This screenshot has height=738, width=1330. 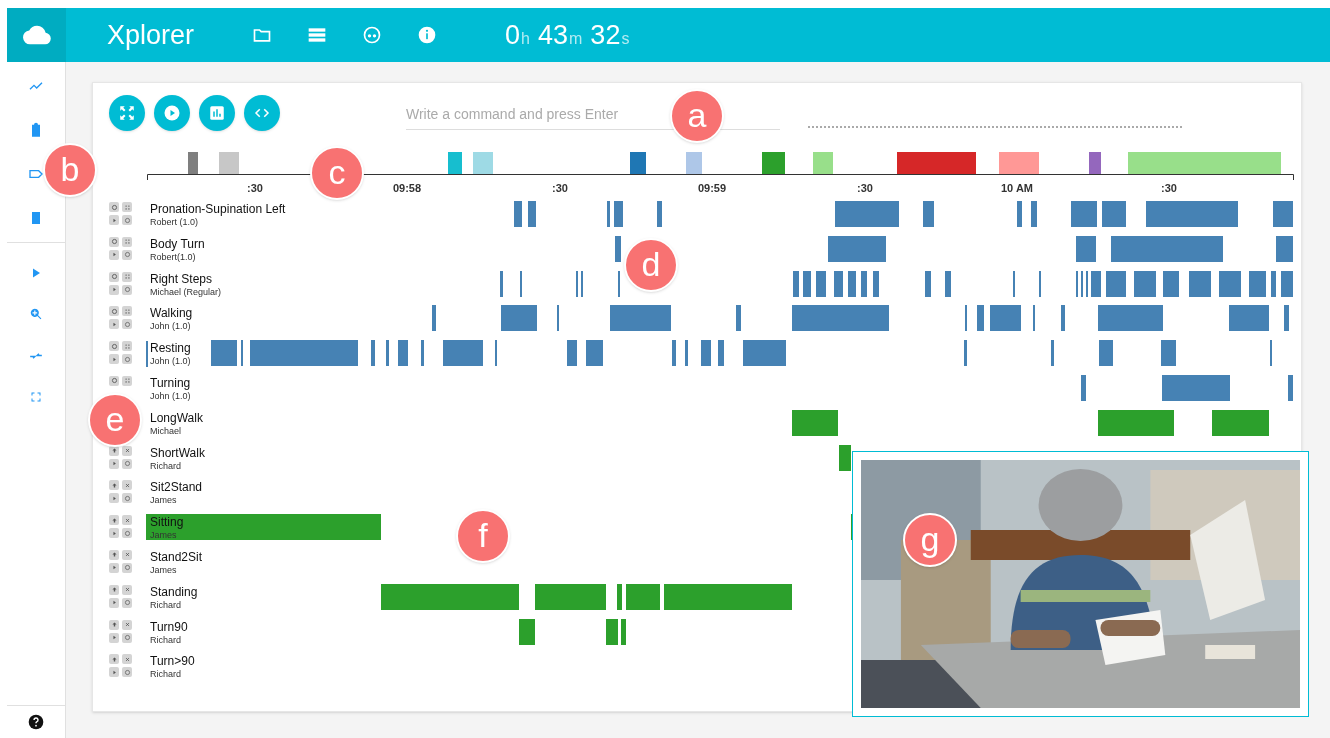 I want to click on track-name: Walking, so click(x=171, y=313).